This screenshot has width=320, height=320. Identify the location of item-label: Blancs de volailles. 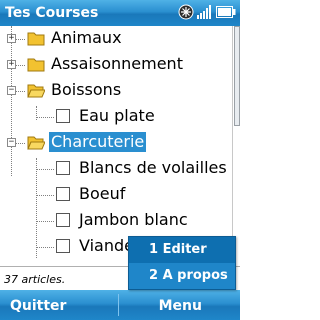
(153, 167).